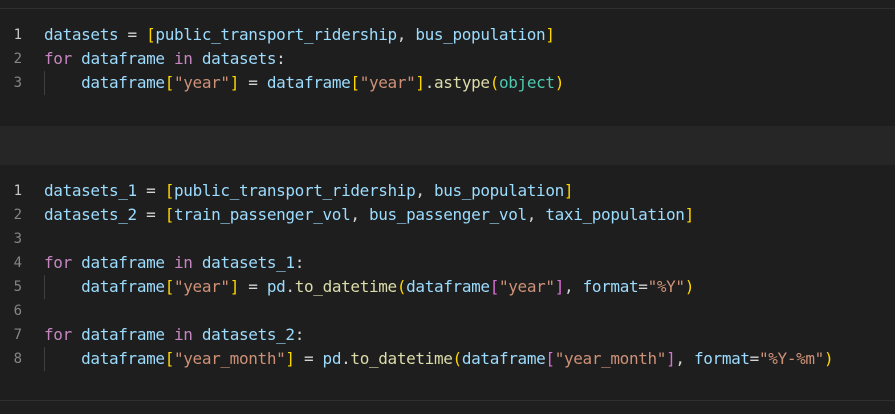  What do you see at coordinates (17, 311) in the screenshot?
I see `line-number: 6` at bounding box center [17, 311].